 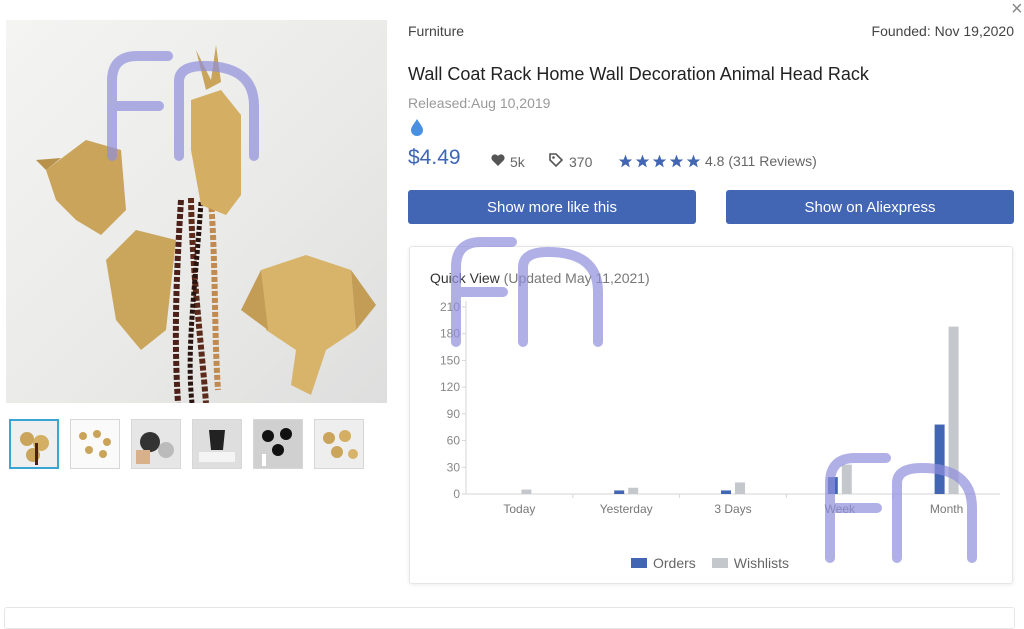 I want to click on likes-count: 5k, so click(x=507, y=161).